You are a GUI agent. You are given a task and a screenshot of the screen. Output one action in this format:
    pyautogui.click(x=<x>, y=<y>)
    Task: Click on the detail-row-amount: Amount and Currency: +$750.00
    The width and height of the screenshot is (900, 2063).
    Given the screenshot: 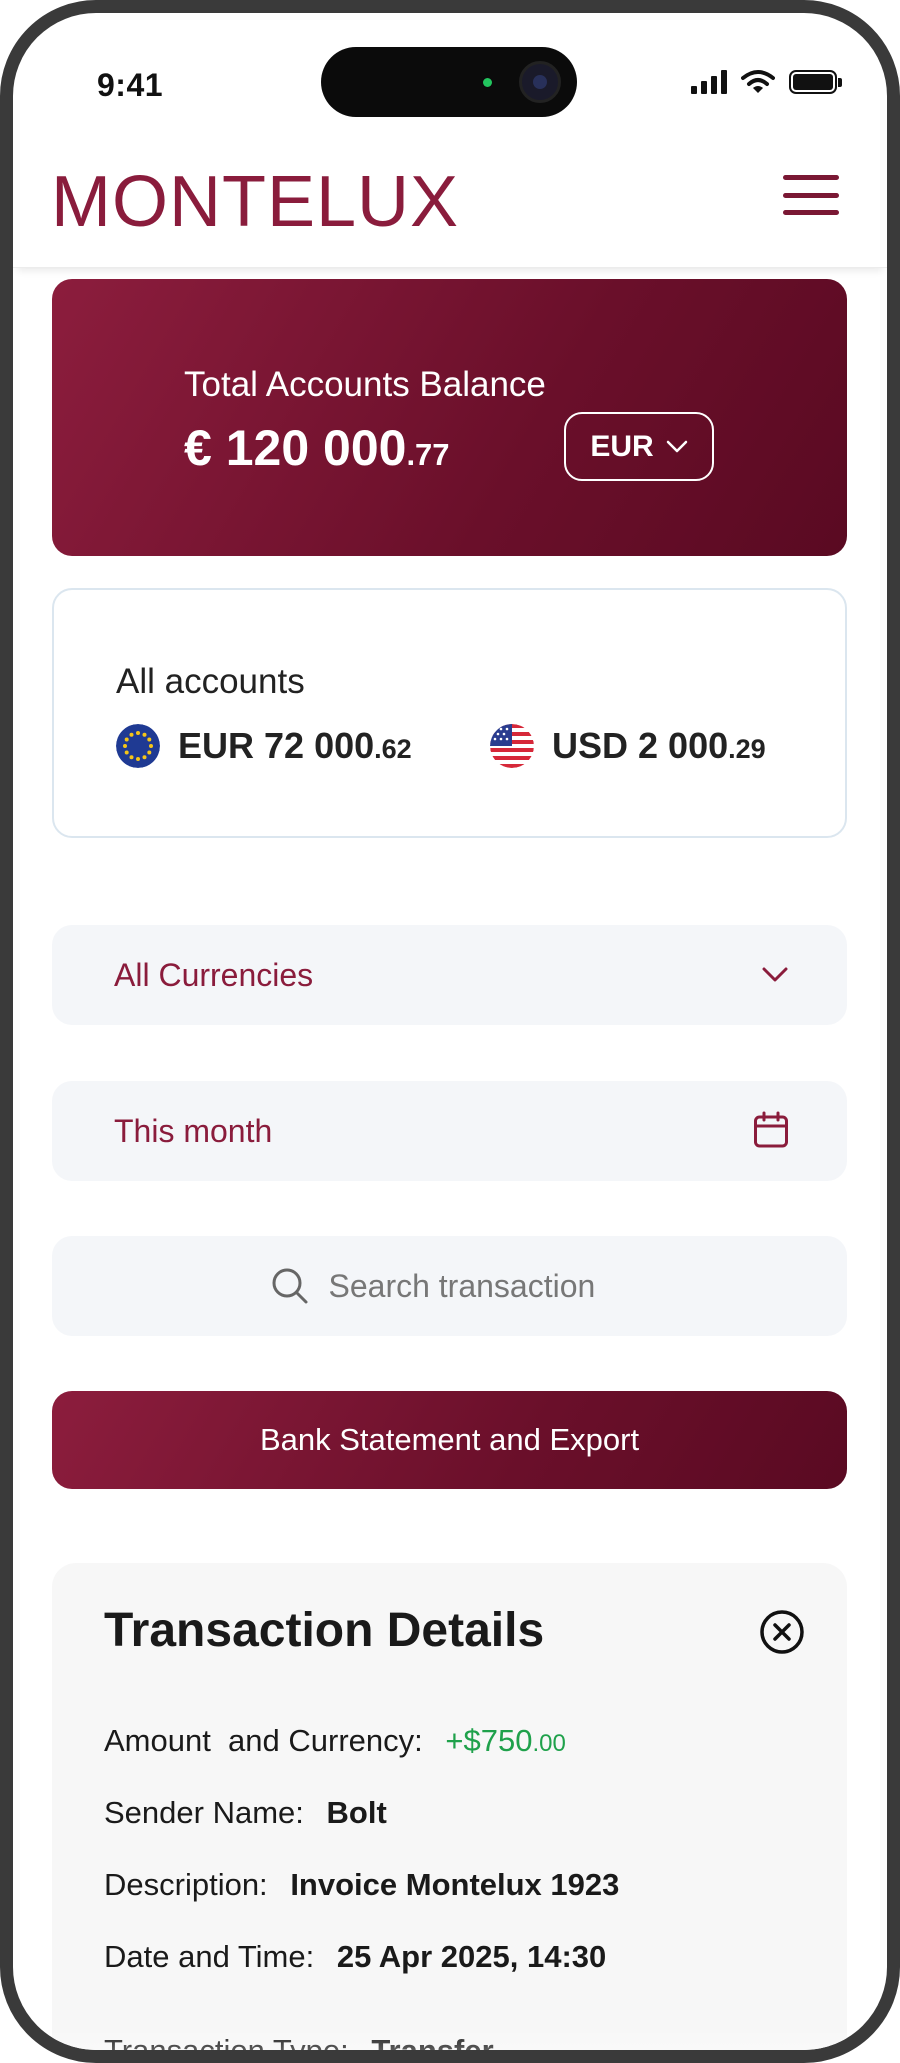 What is the action you would take?
    pyautogui.click(x=335, y=1741)
    